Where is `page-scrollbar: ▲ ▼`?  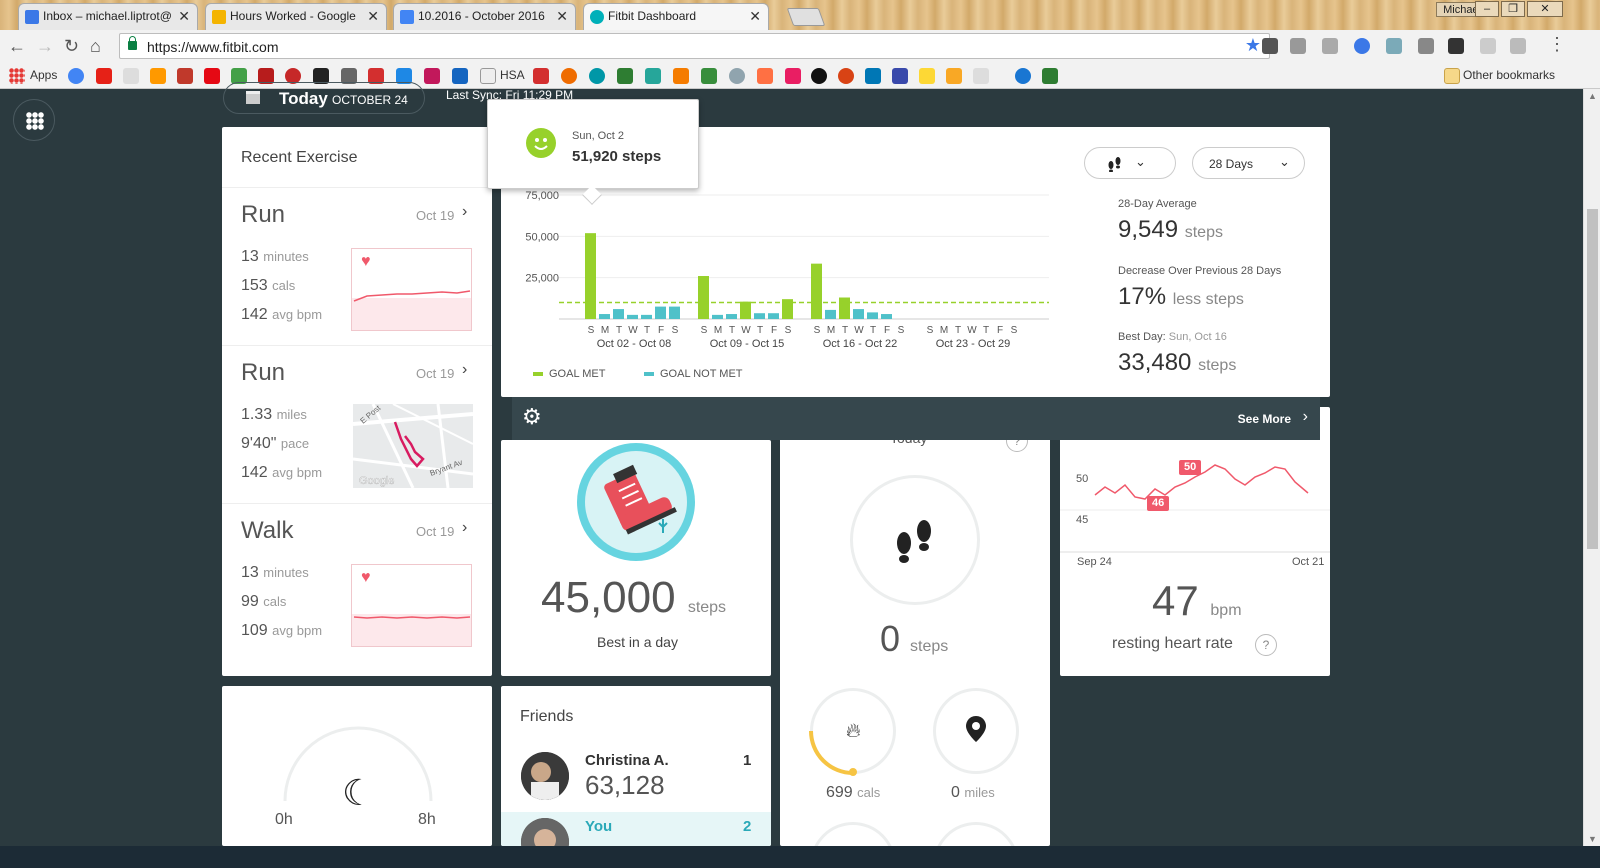
page-scrollbar: ▲ ▼ is located at coordinates (1591, 478).